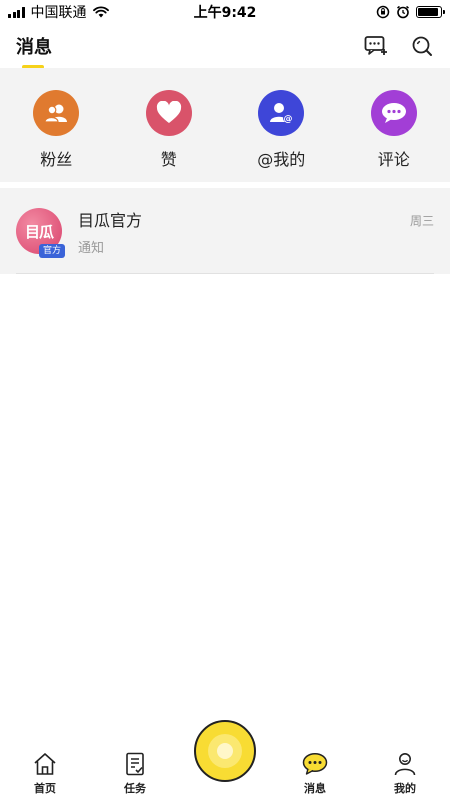 The width and height of the screenshot is (450, 800). What do you see at coordinates (110, 220) in the screenshot?
I see `message-sender-name: 目瓜官方` at bounding box center [110, 220].